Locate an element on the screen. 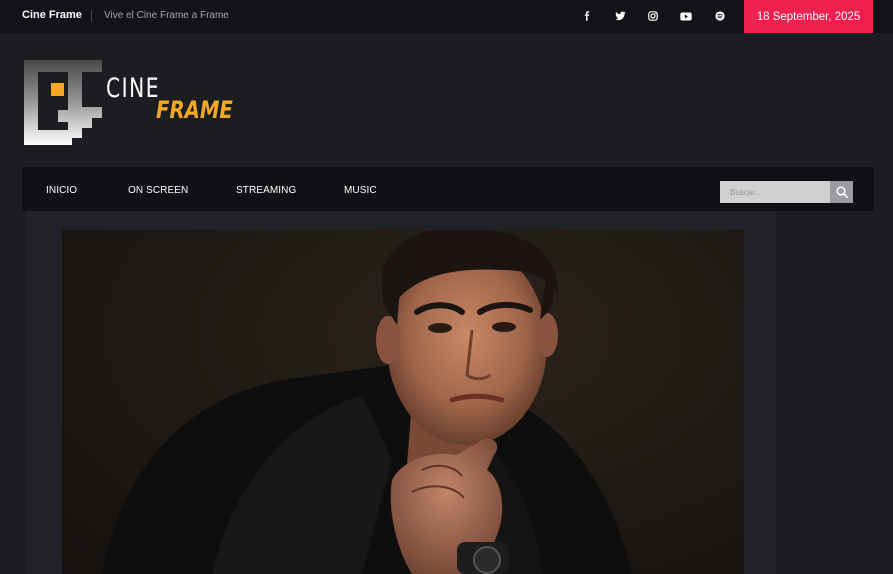 The height and width of the screenshot is (574, 893). logo-word-cine: CINE is located at coordinates (133, 88).